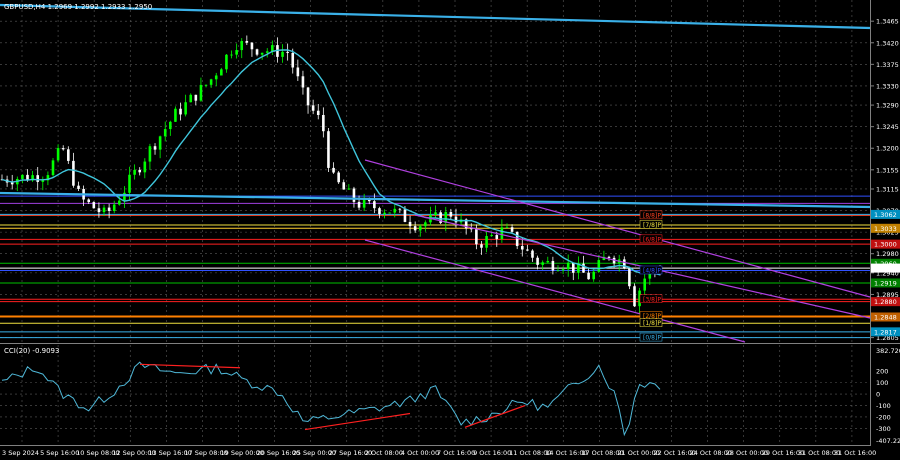  Describe the element at coordinates (78, 7) in the screenshot. I see `chart-title: GBPUSD,H4 1.2969 1.2992 1.2933 1.2950` at that location.